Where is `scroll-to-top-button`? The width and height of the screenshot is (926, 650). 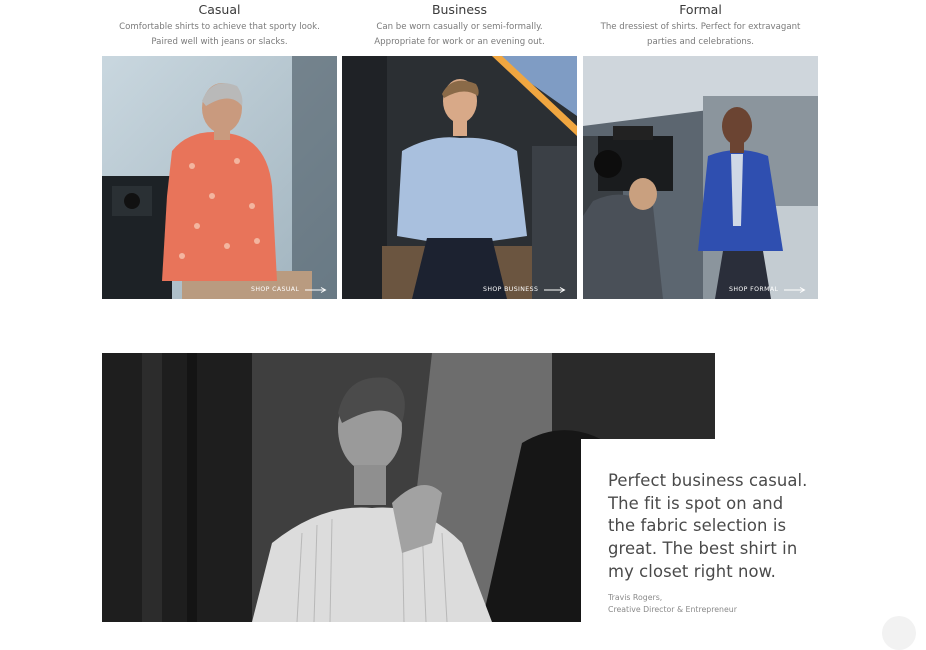
scroll-to-top-button is located at coordinates (899, 633).